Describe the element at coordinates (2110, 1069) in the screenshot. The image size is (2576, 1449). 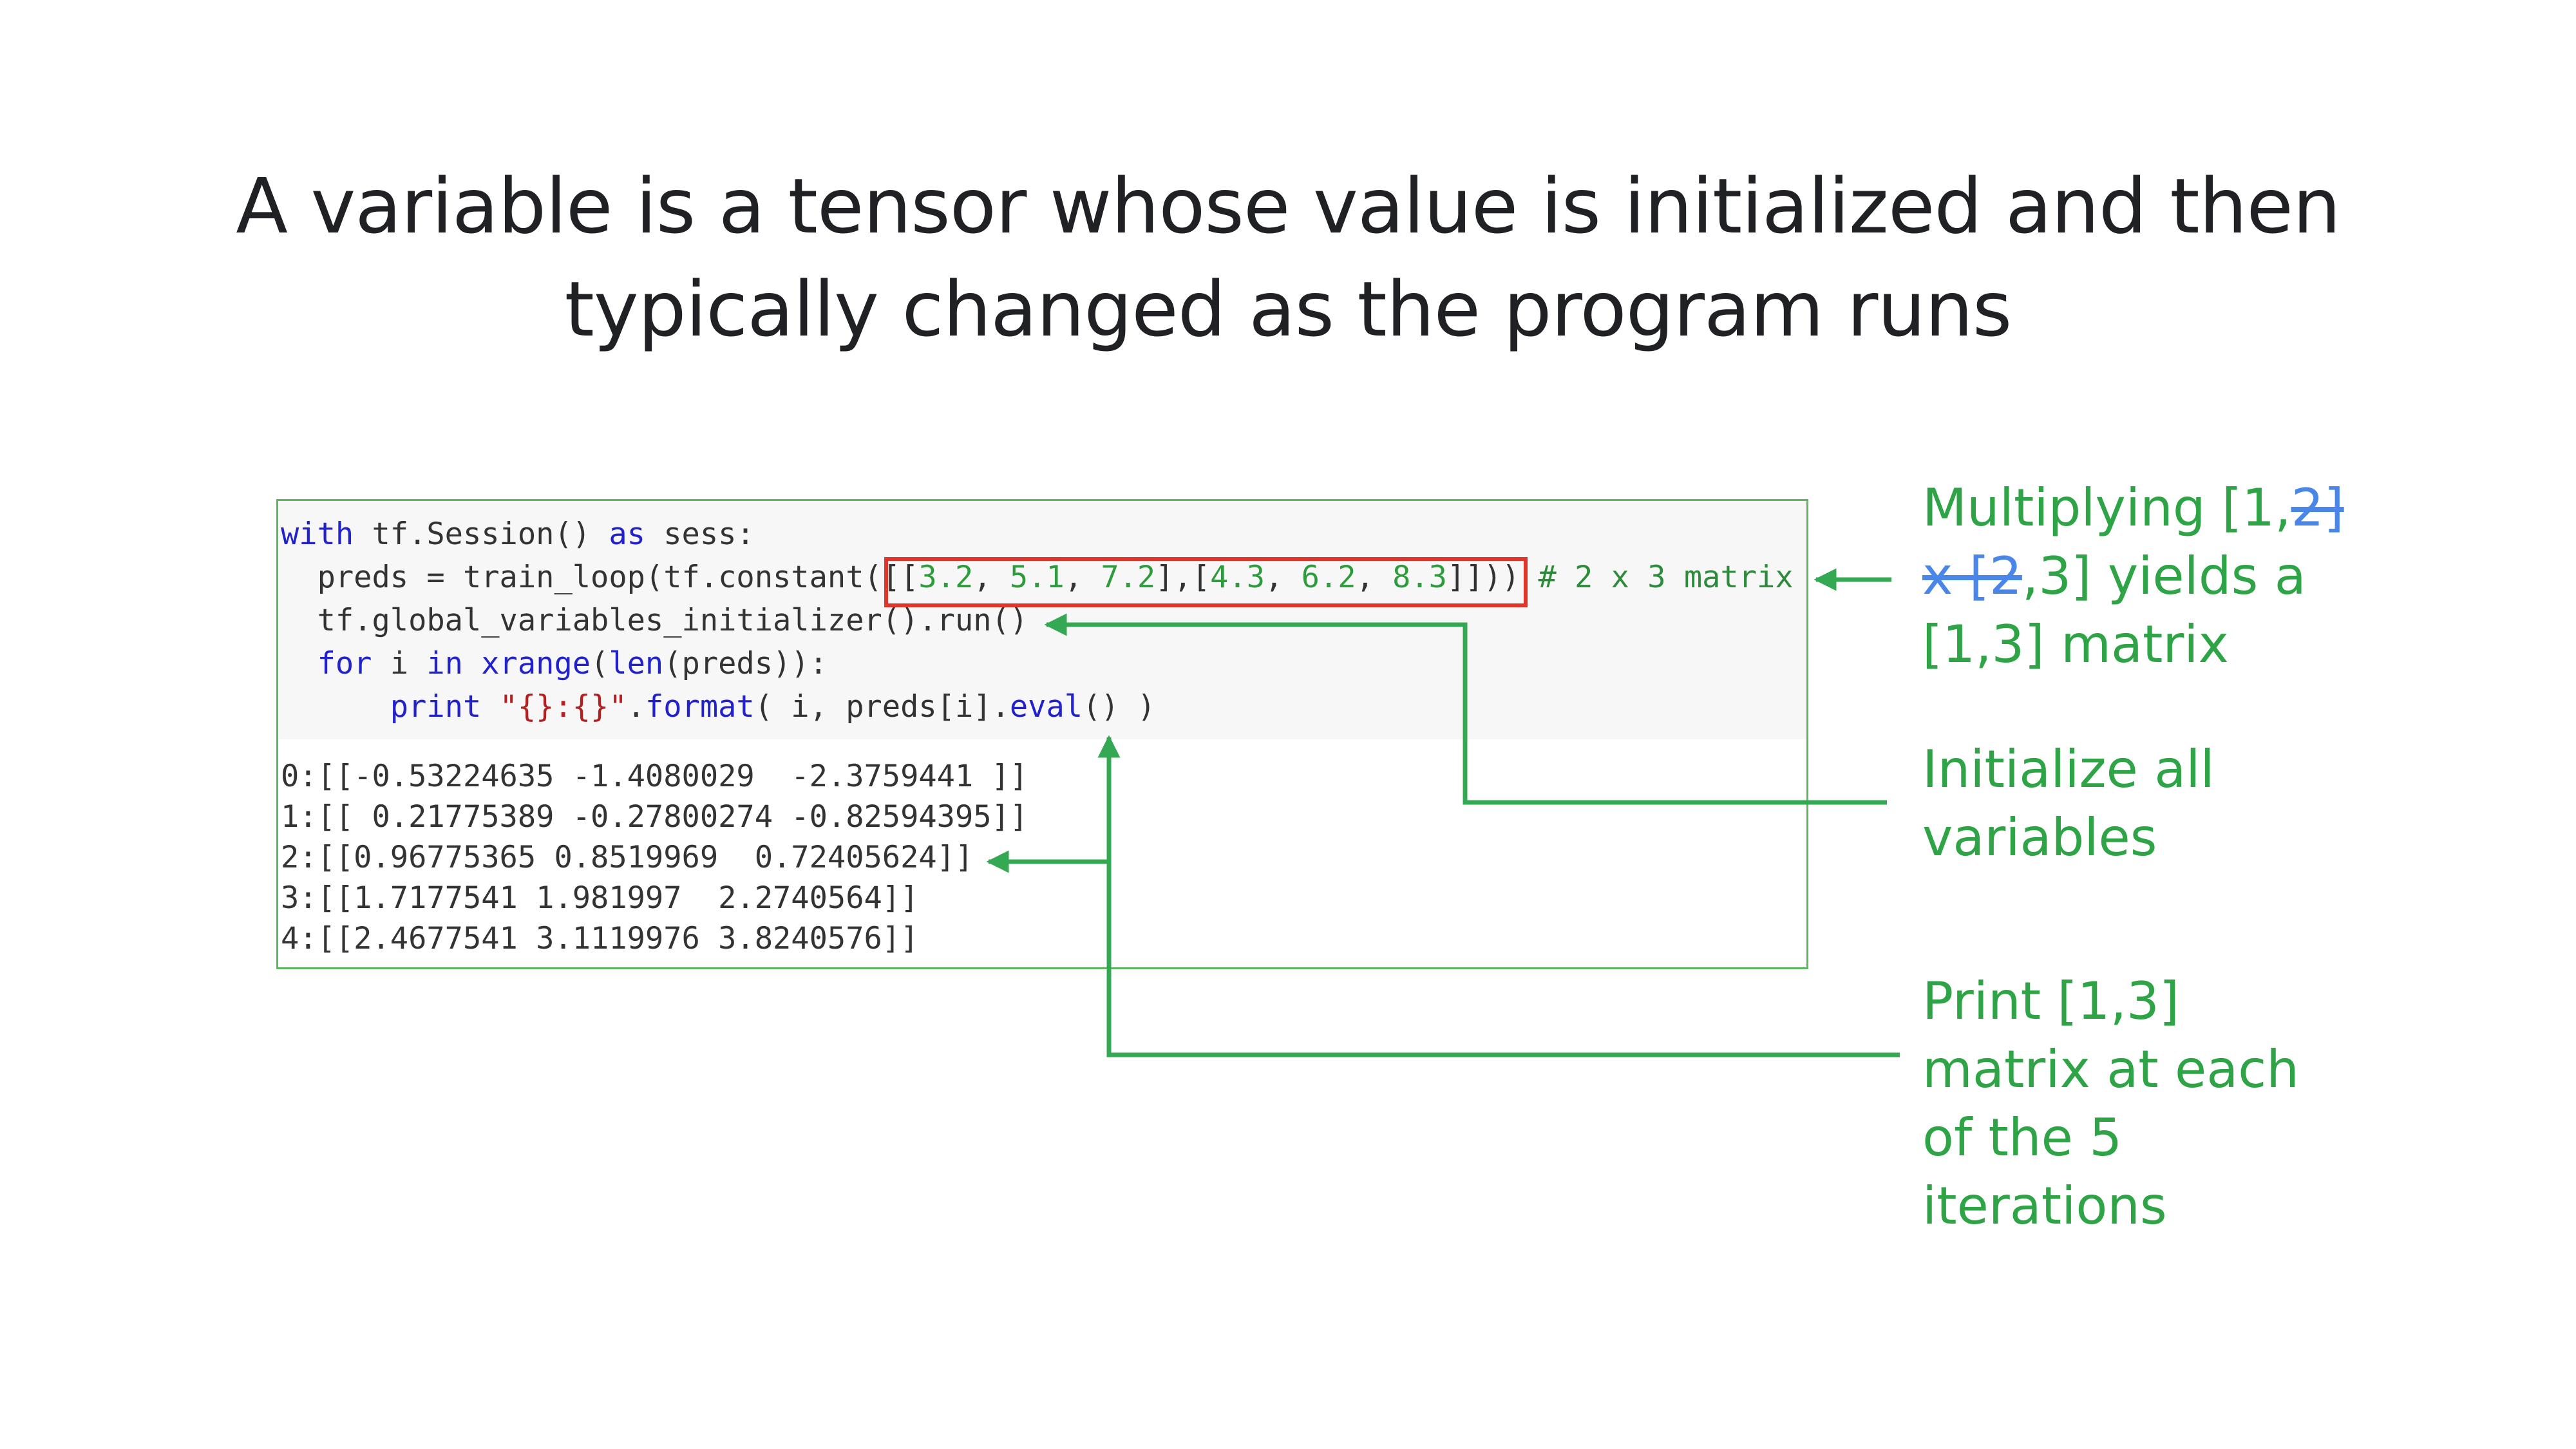
I see `annotation-print-line-2: matrix at each` at that location.